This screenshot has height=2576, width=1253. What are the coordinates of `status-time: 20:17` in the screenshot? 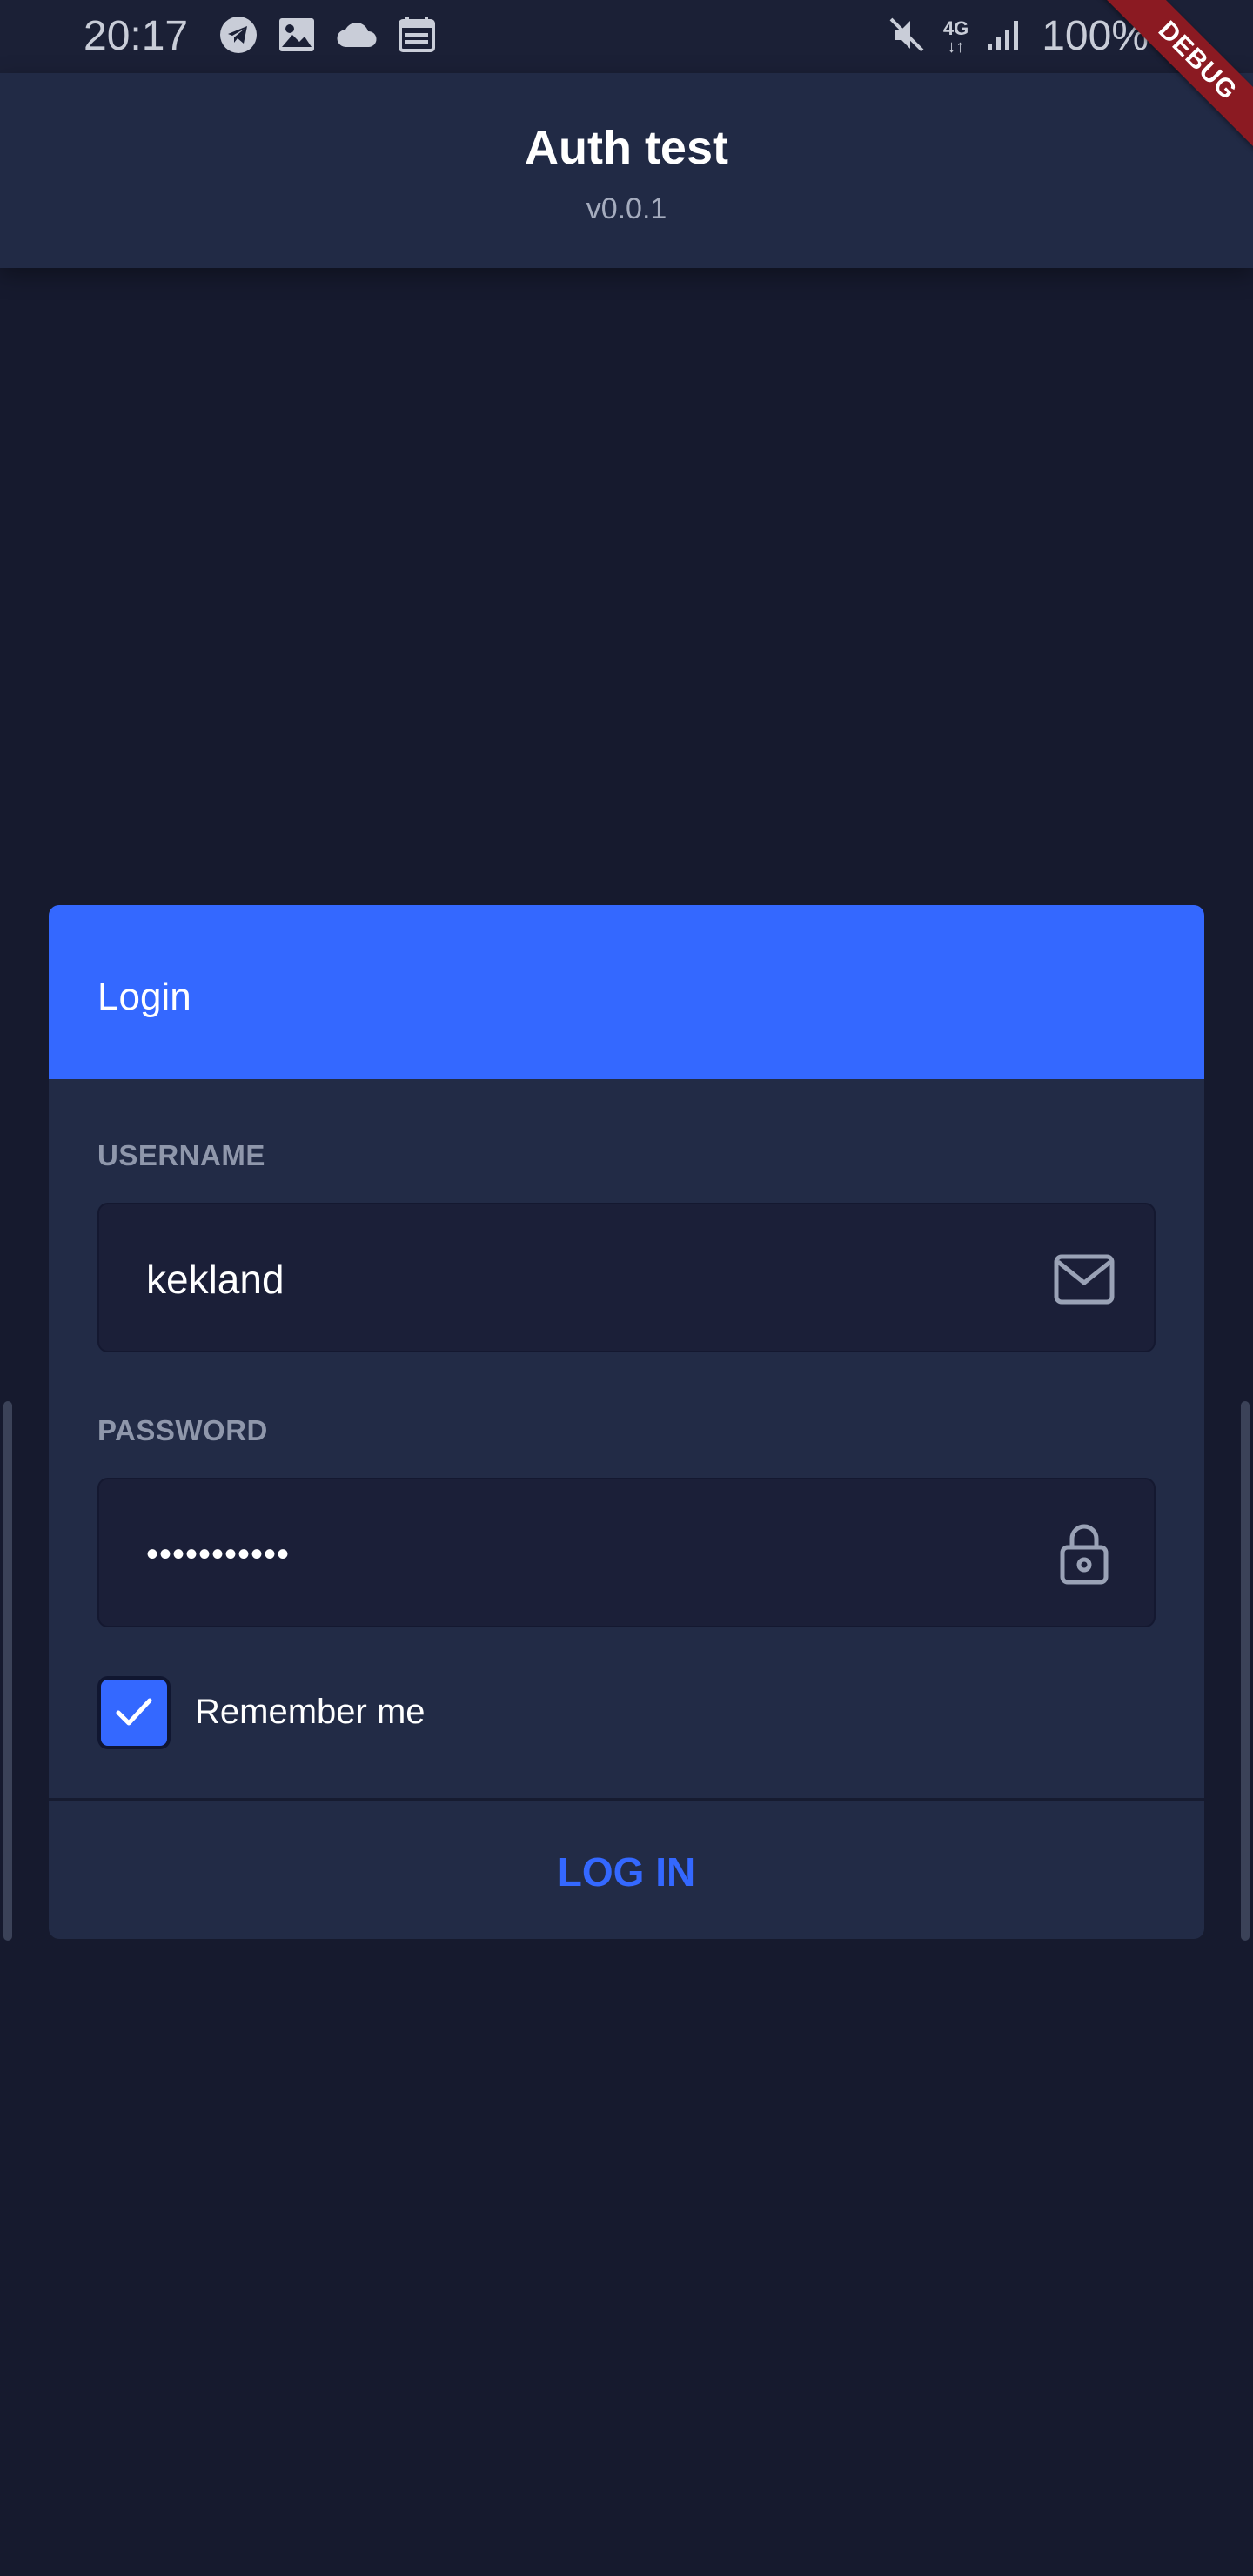 It's located at (136, 36).